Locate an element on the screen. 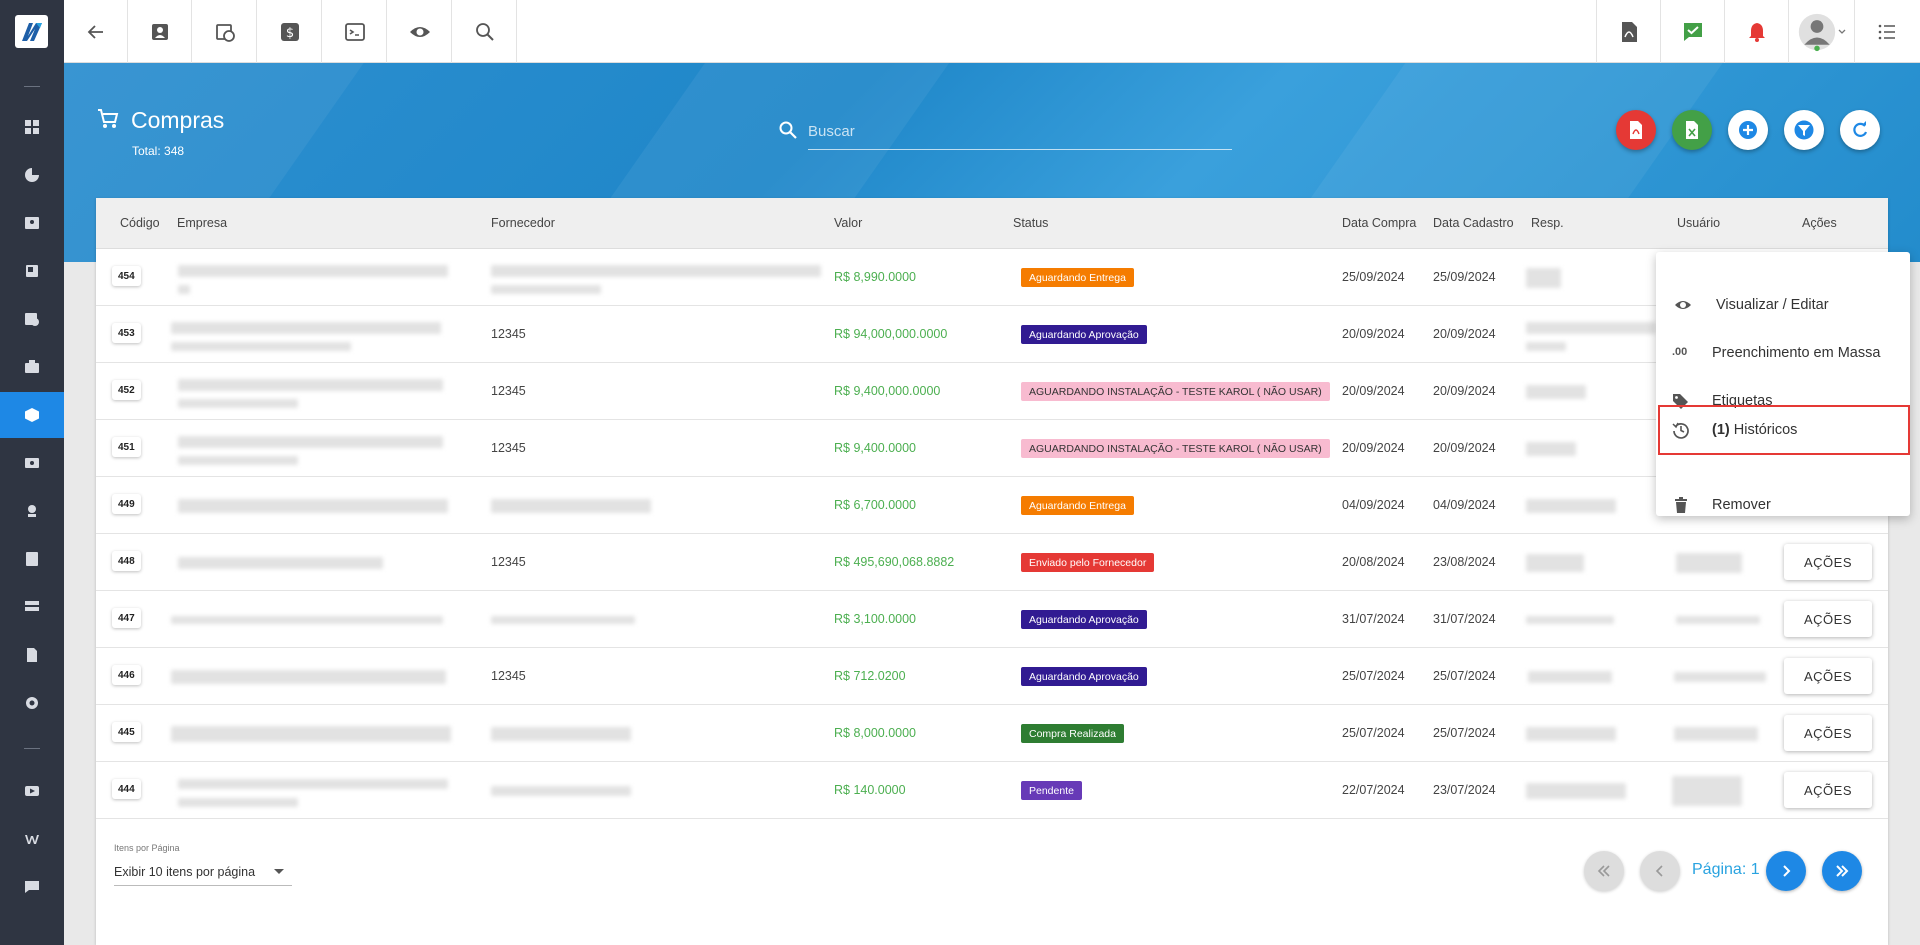  user-menu is located at coordinates (1821, 31).